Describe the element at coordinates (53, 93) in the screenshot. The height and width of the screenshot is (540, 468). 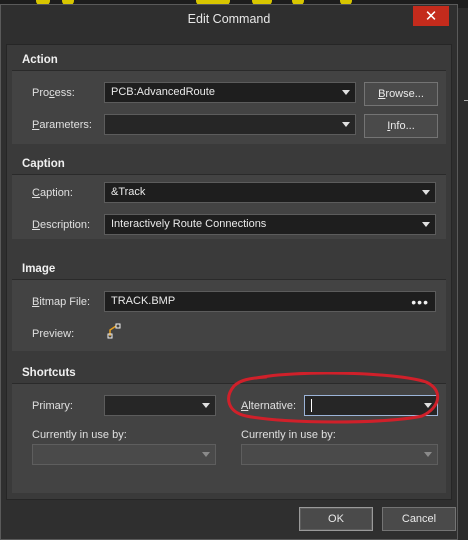
I see `process-label: Process:` at that location.